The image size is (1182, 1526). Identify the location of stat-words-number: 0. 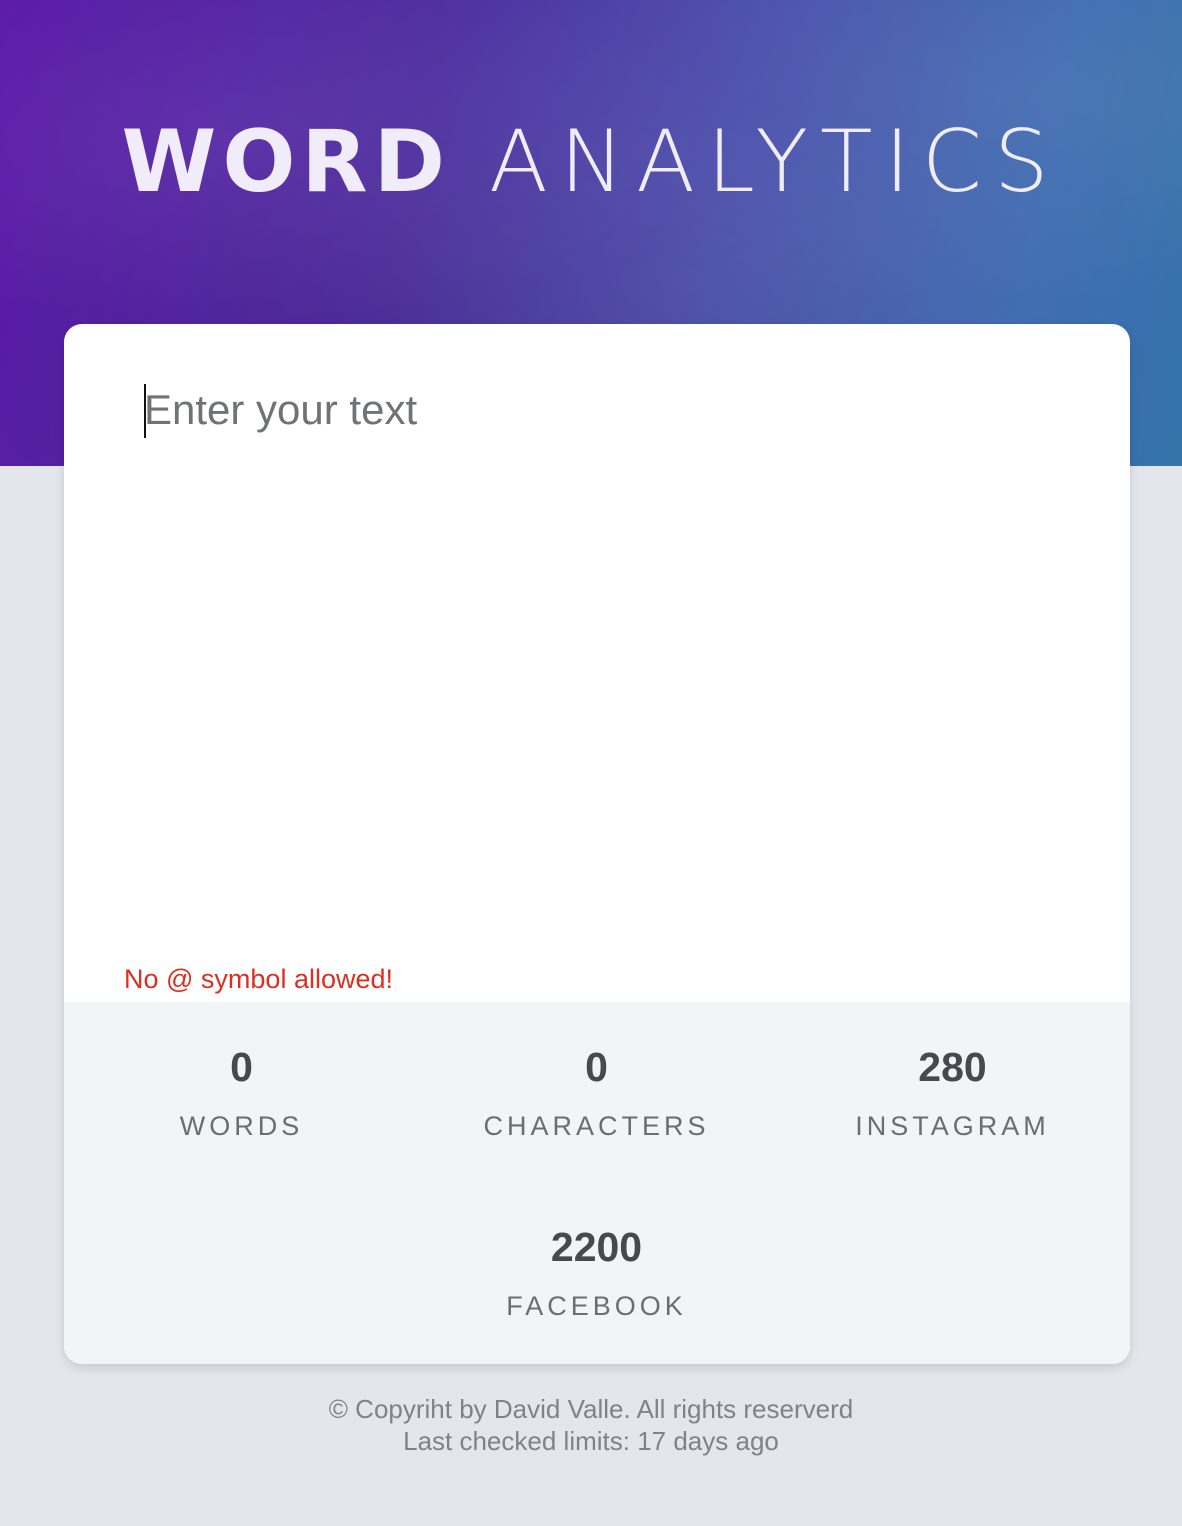
(241, 1067).